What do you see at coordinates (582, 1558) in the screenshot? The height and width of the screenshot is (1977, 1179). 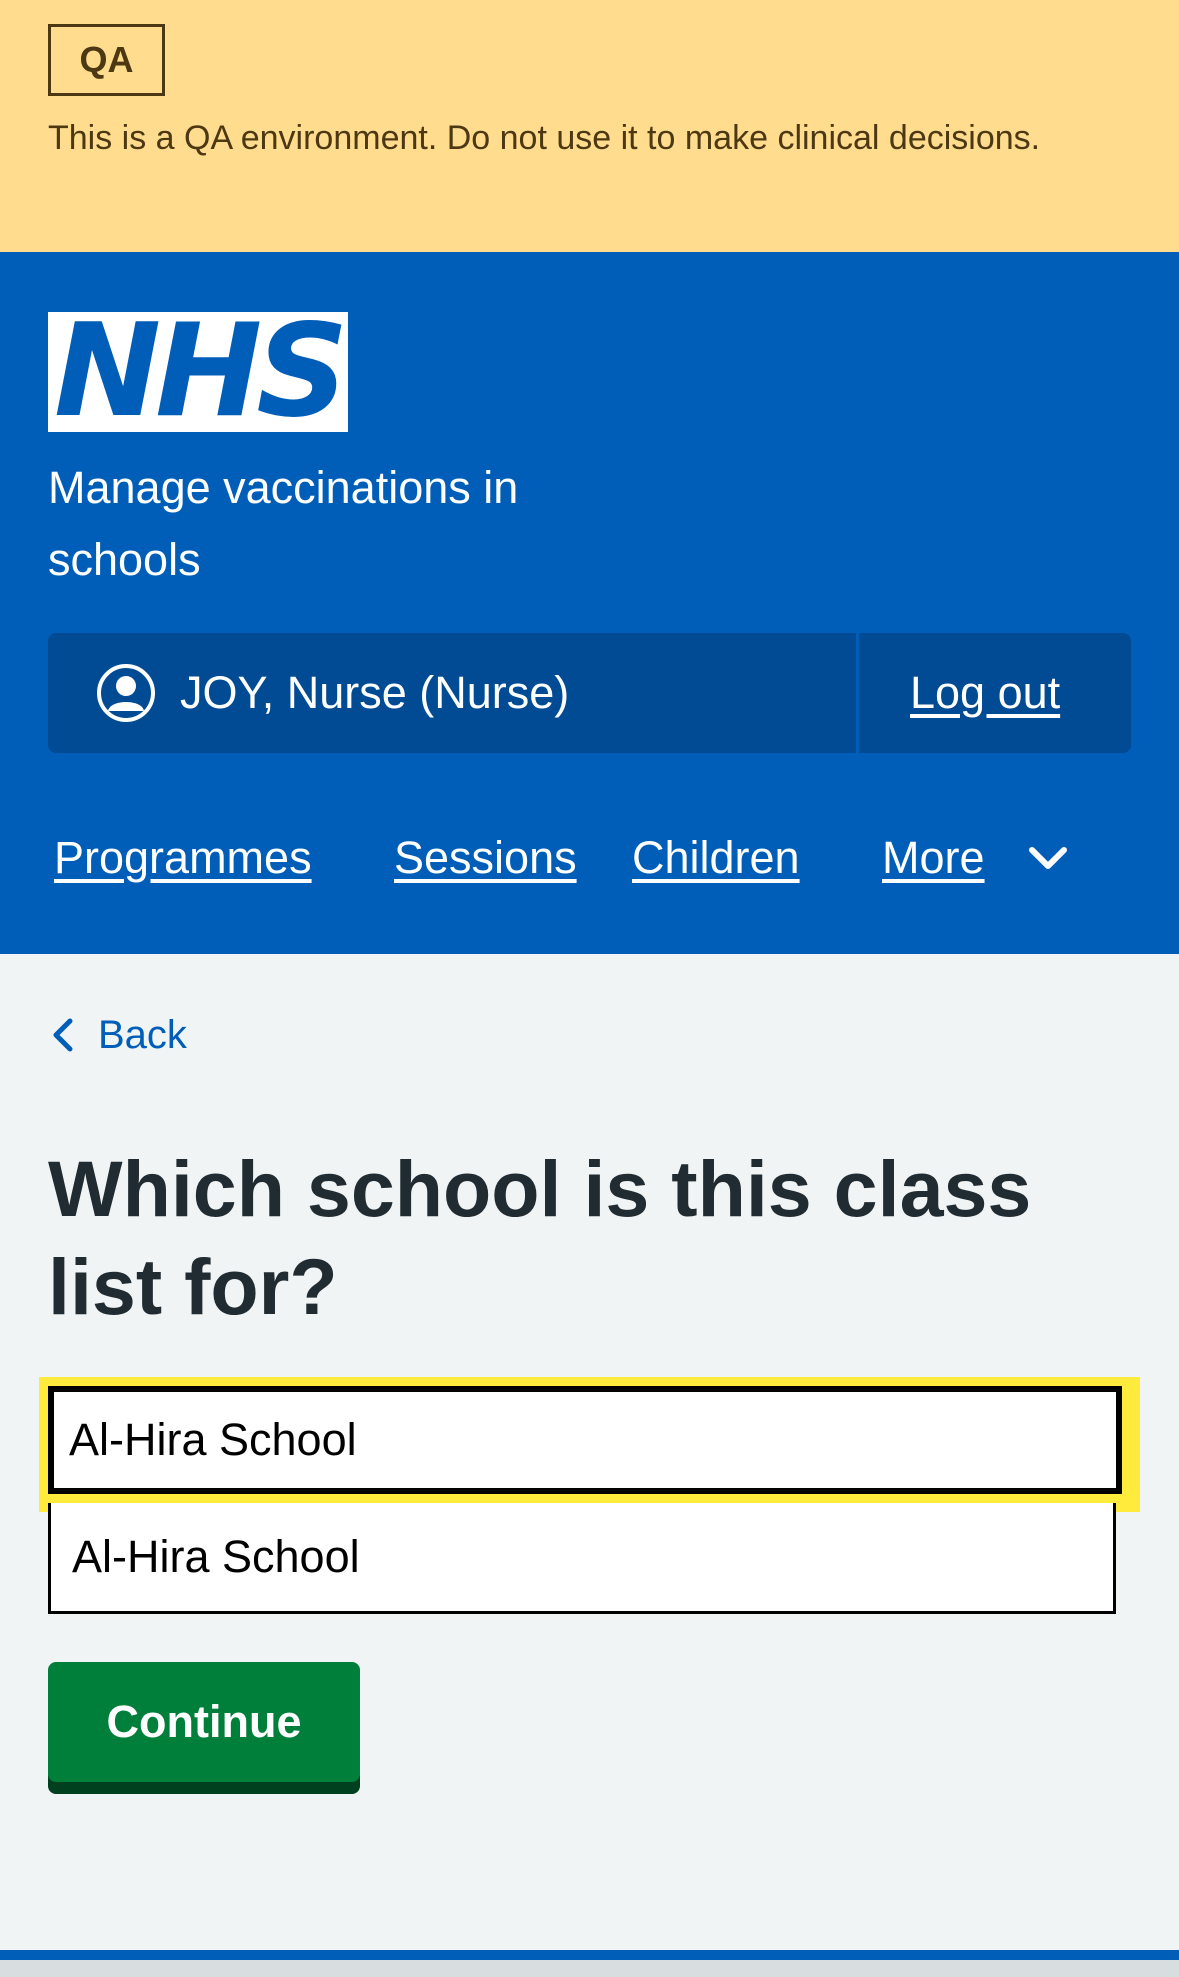 I see `school-suggestion-option: Al-Hira School` at bounding box center [582, 1558].